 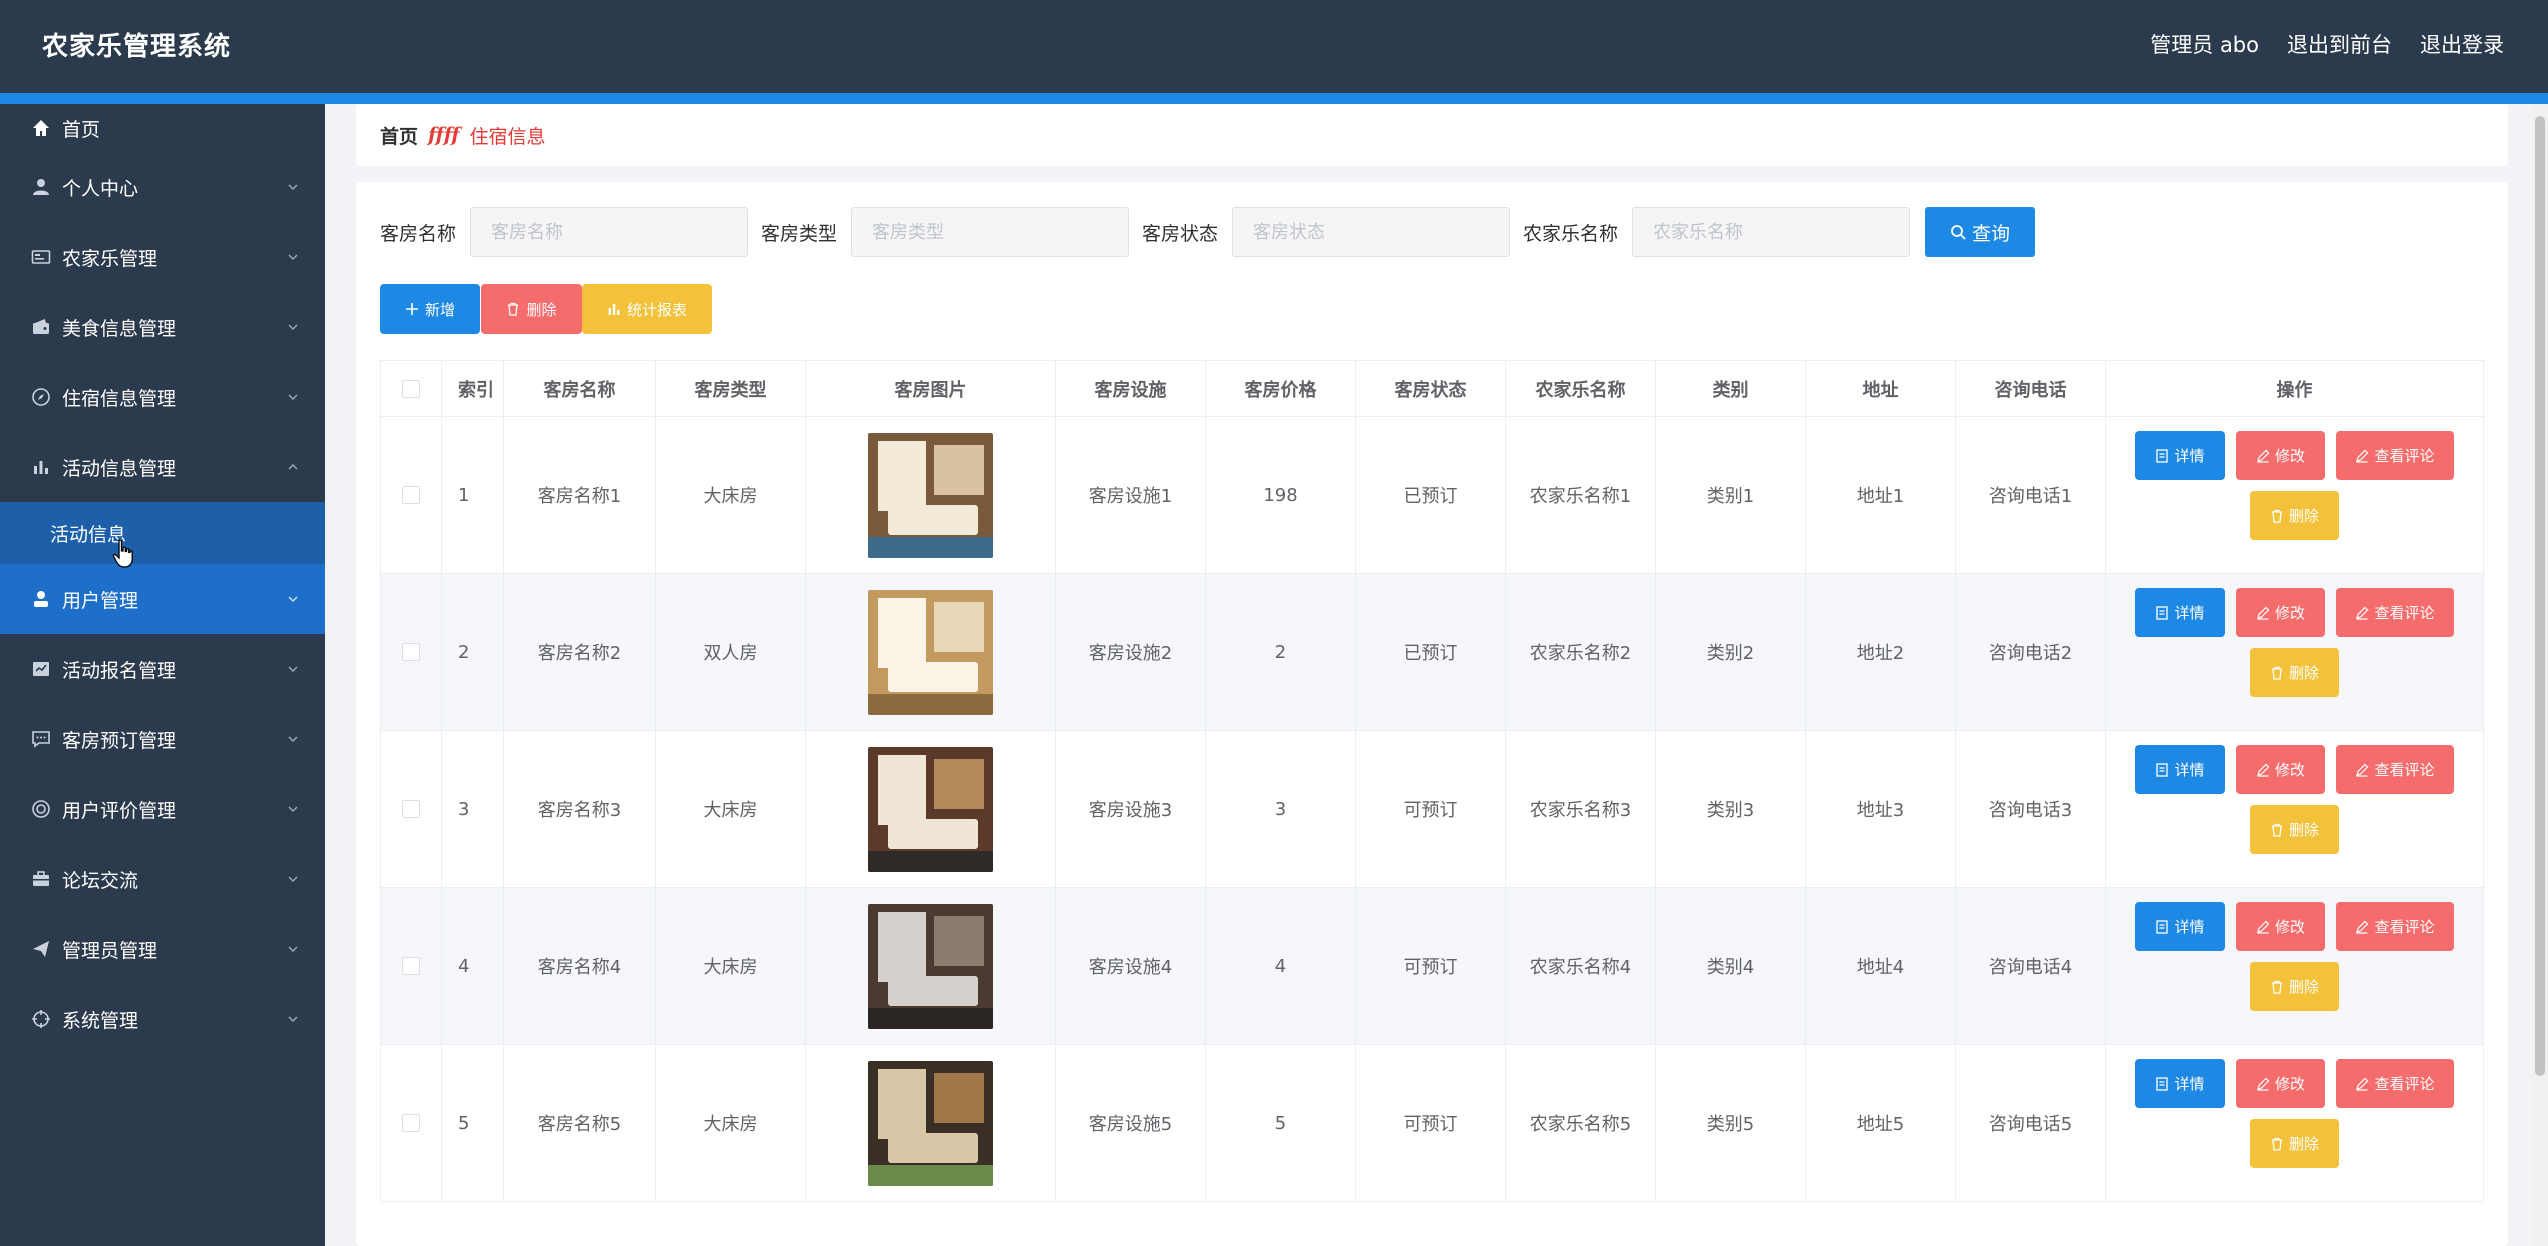 I want to click on column-header: 类别, so click(x=1731, y=388).